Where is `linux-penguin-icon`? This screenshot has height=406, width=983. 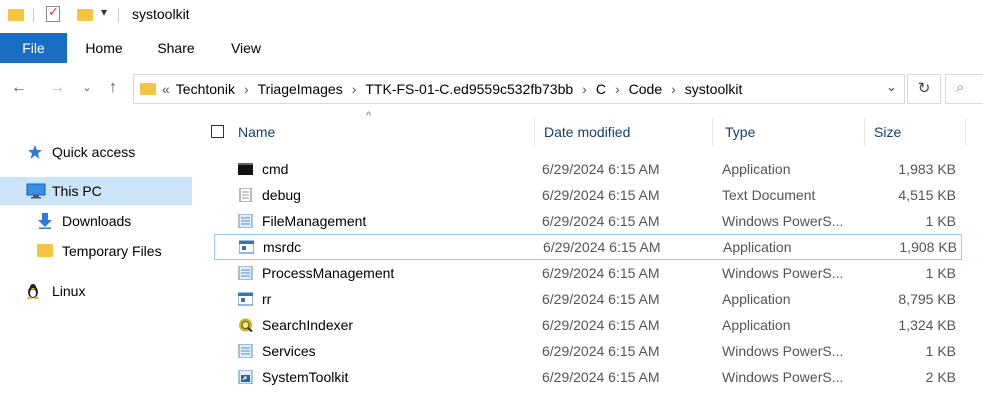 linux-penguin-icon is located at coordinates (33, 291).